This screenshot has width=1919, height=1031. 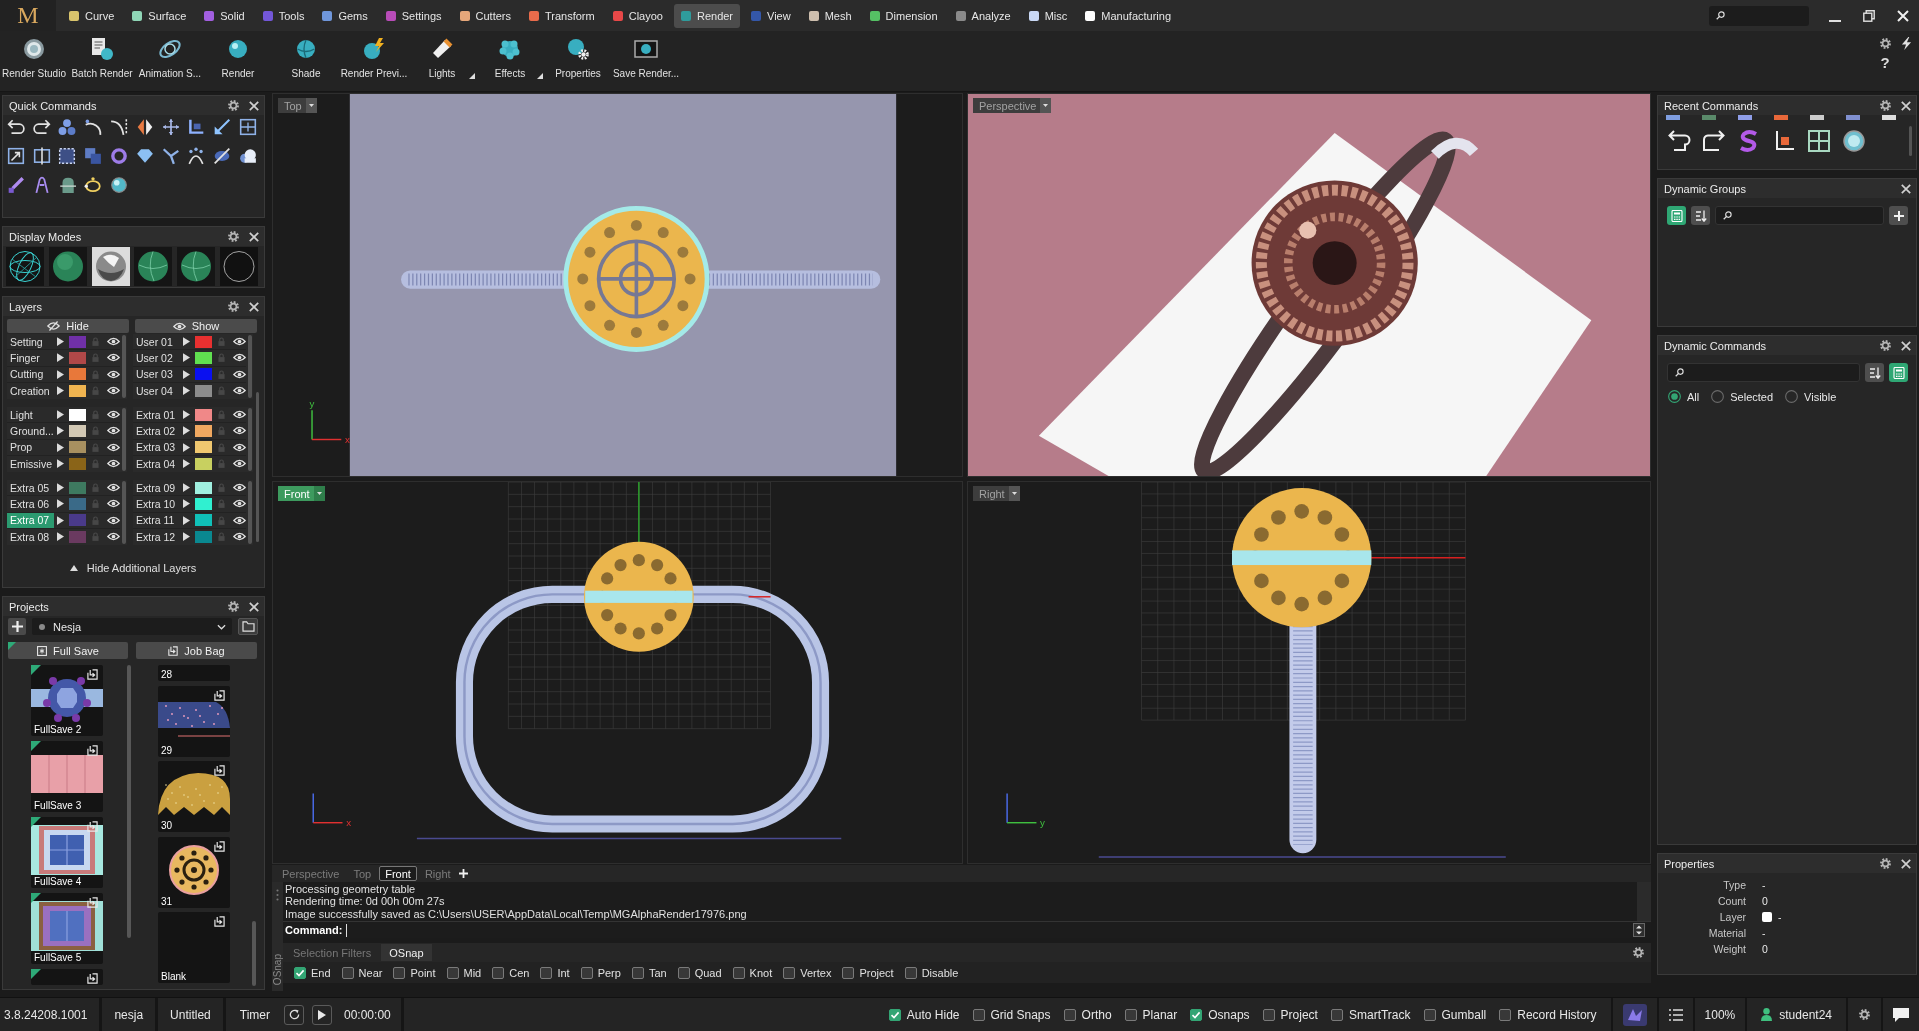 What do you see at coordinates (30, 488) in the screenshot?
I see `layer-name: Extra 05` at bounding box center [30, 488].